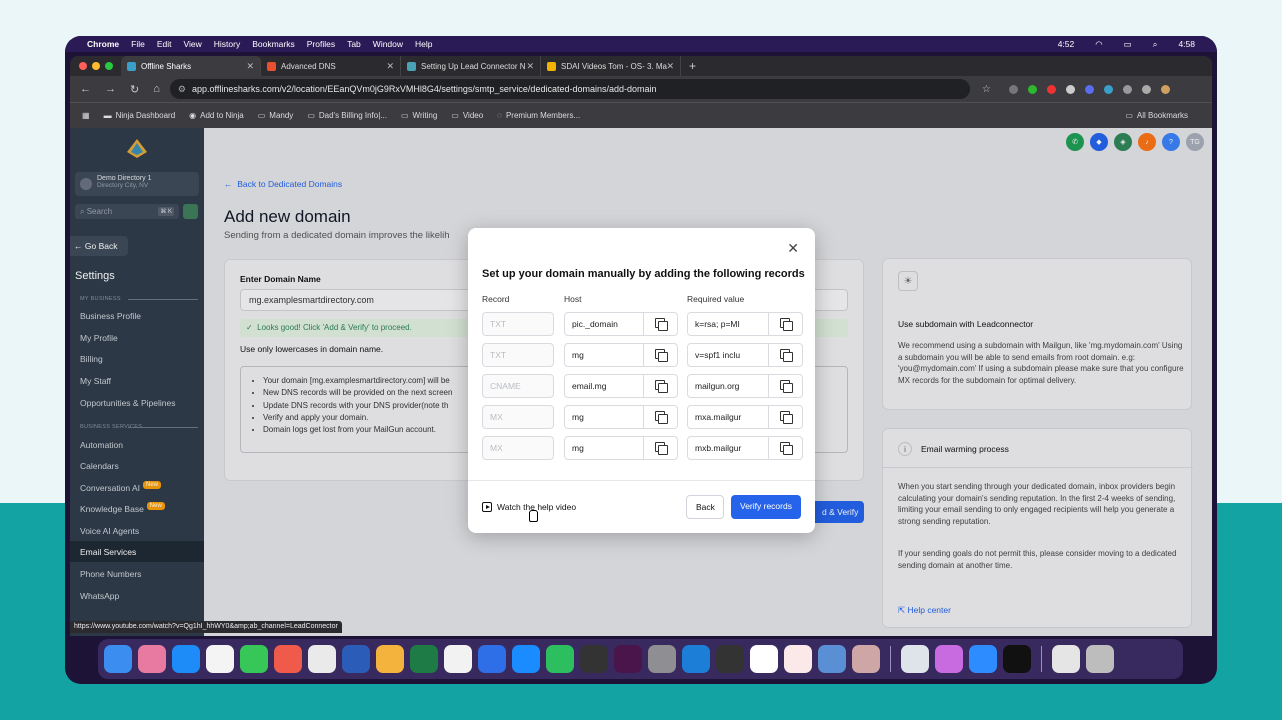 Image resolution: width=1282 pixels, height=720 pixels. What do you see at coordinates (628, 659) in the screenshot?
I see `slack-icon` at bounding box center [628, 659].